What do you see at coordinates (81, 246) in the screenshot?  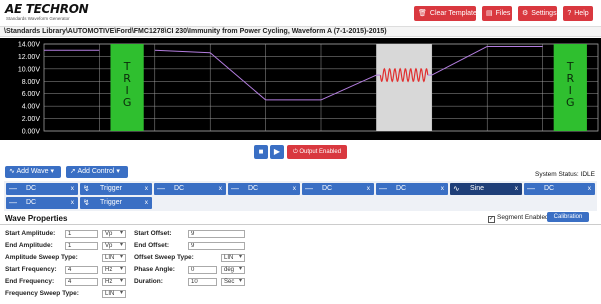 I see `end-amplitude-input: 1` at bounding box center [81, 246].